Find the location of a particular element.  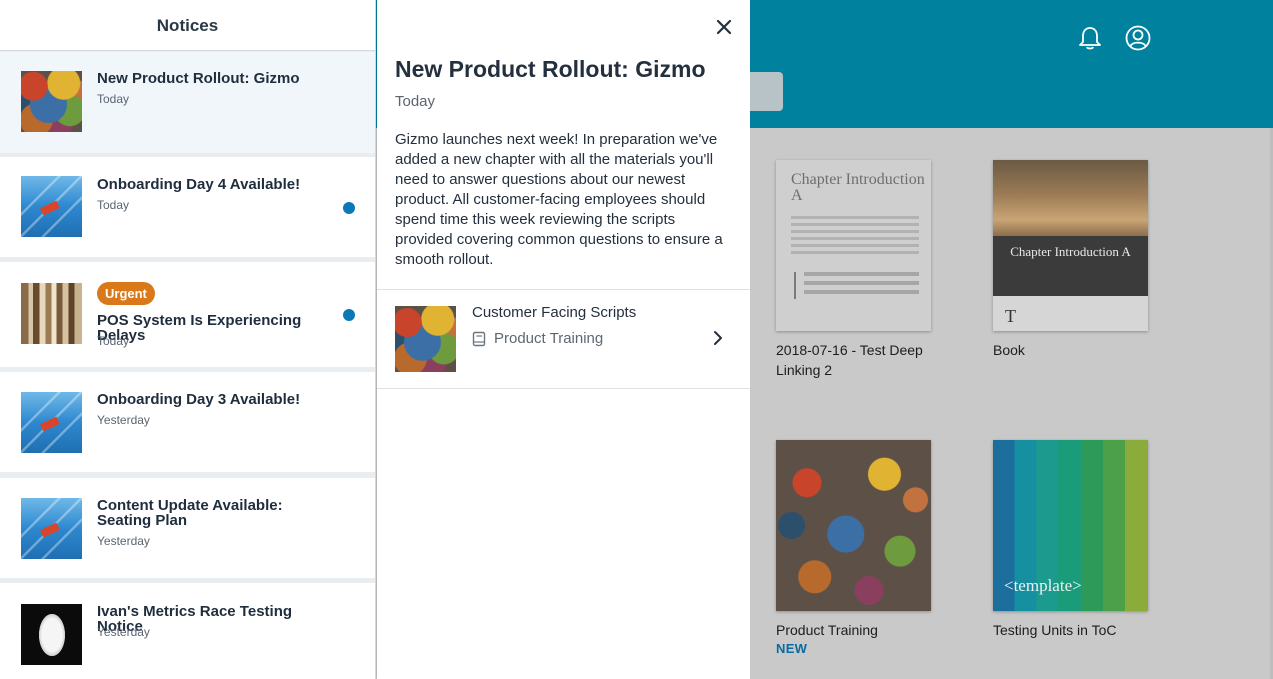

content-card: Chapter Introduction A T Book is located at coordinates (1073, 260).